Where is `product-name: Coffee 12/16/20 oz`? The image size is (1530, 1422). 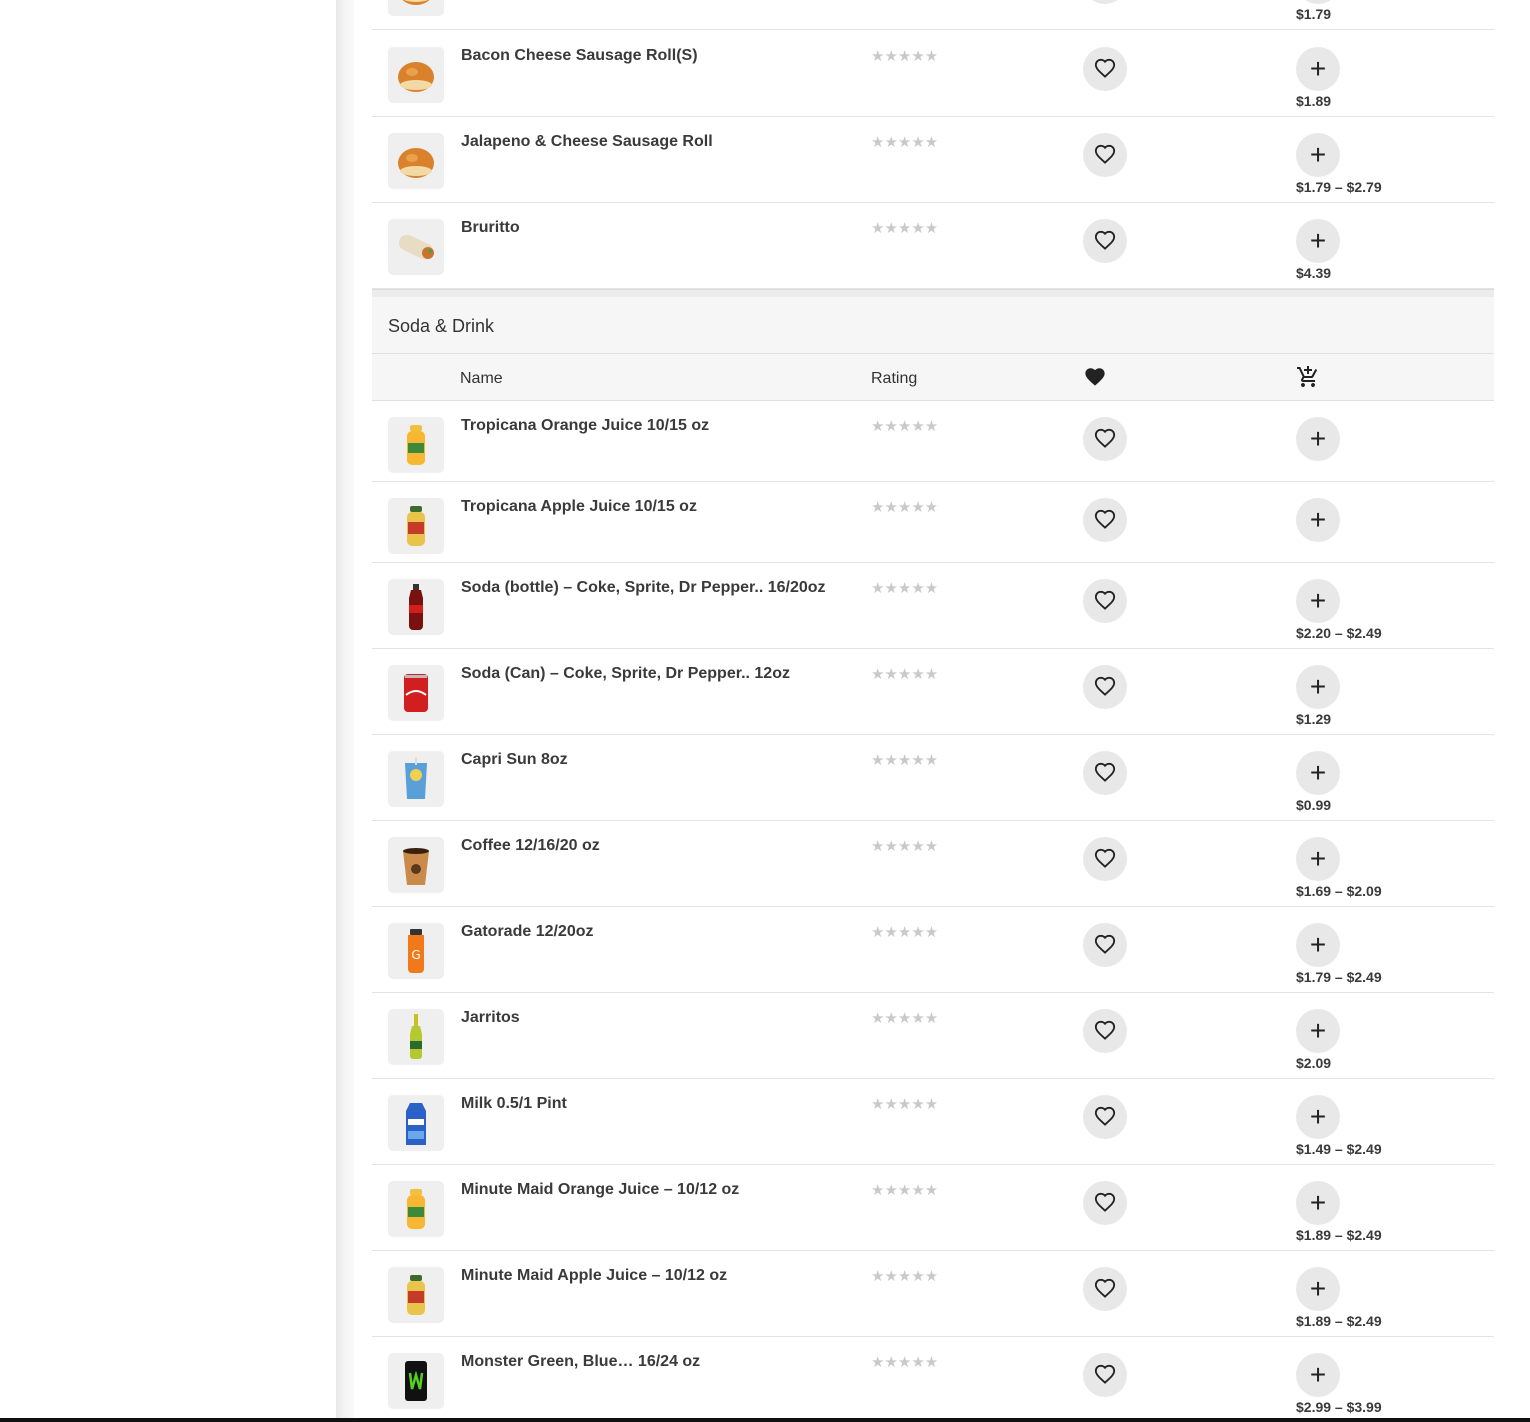 product-name: Coffee 12/16/20 oz is located at coordinates (530, 846).